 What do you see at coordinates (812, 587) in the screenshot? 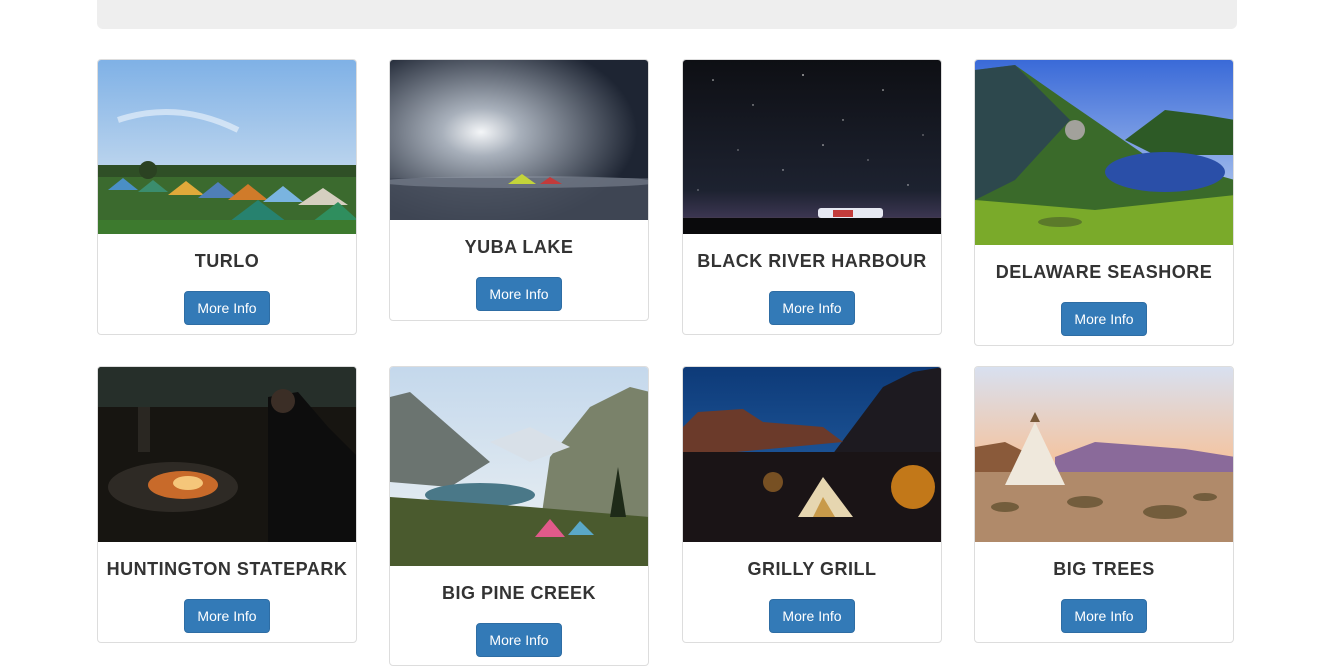
I see `card-caption: GRILLY GRILL More Info` at bounding box center [812, 587].